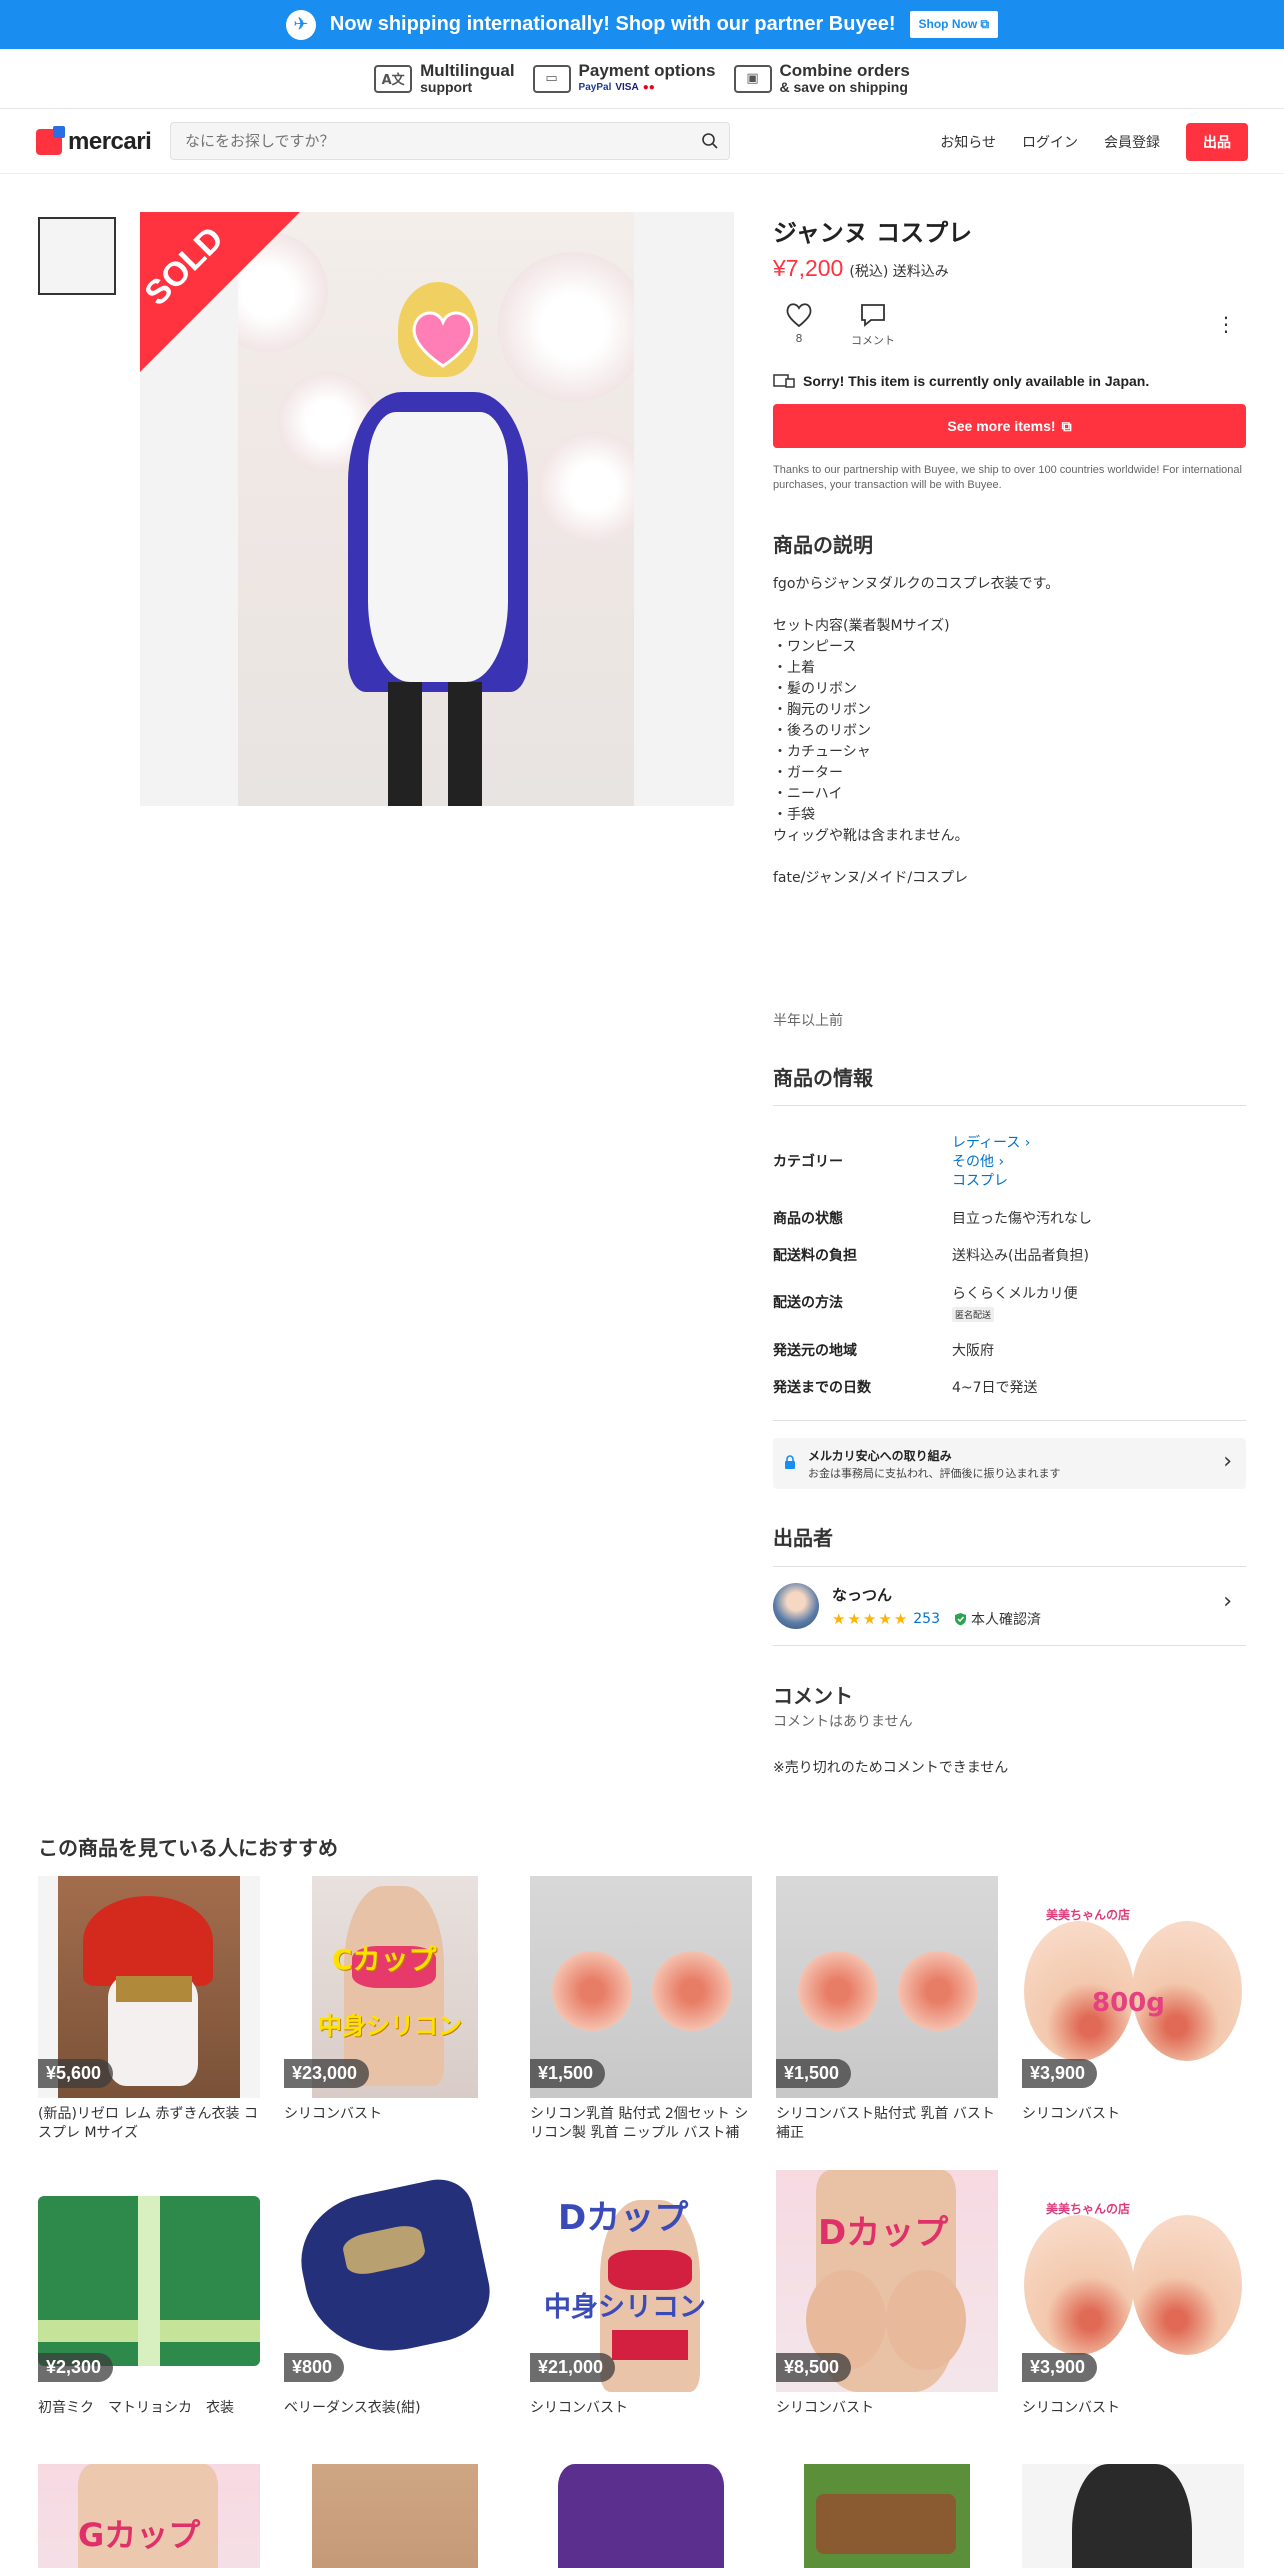 Image resolution: width=1284 pixels, height=2568 pixels. I want to click on feature-title: Payment options, so click(647, 70).